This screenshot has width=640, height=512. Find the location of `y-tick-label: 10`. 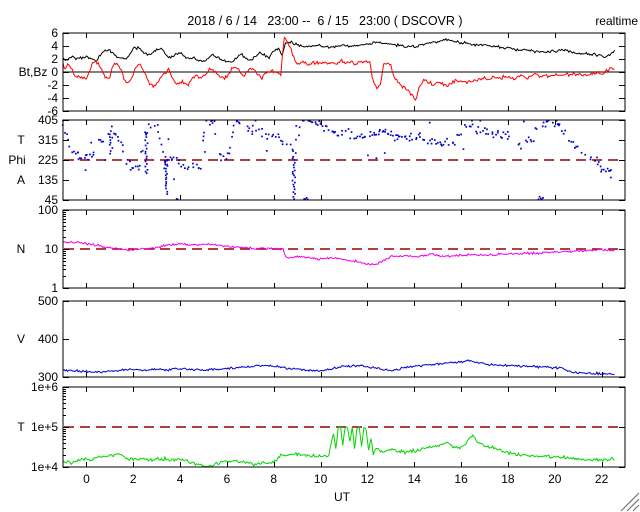

y-tick-label: 10 is located at coordinates (52, 249).